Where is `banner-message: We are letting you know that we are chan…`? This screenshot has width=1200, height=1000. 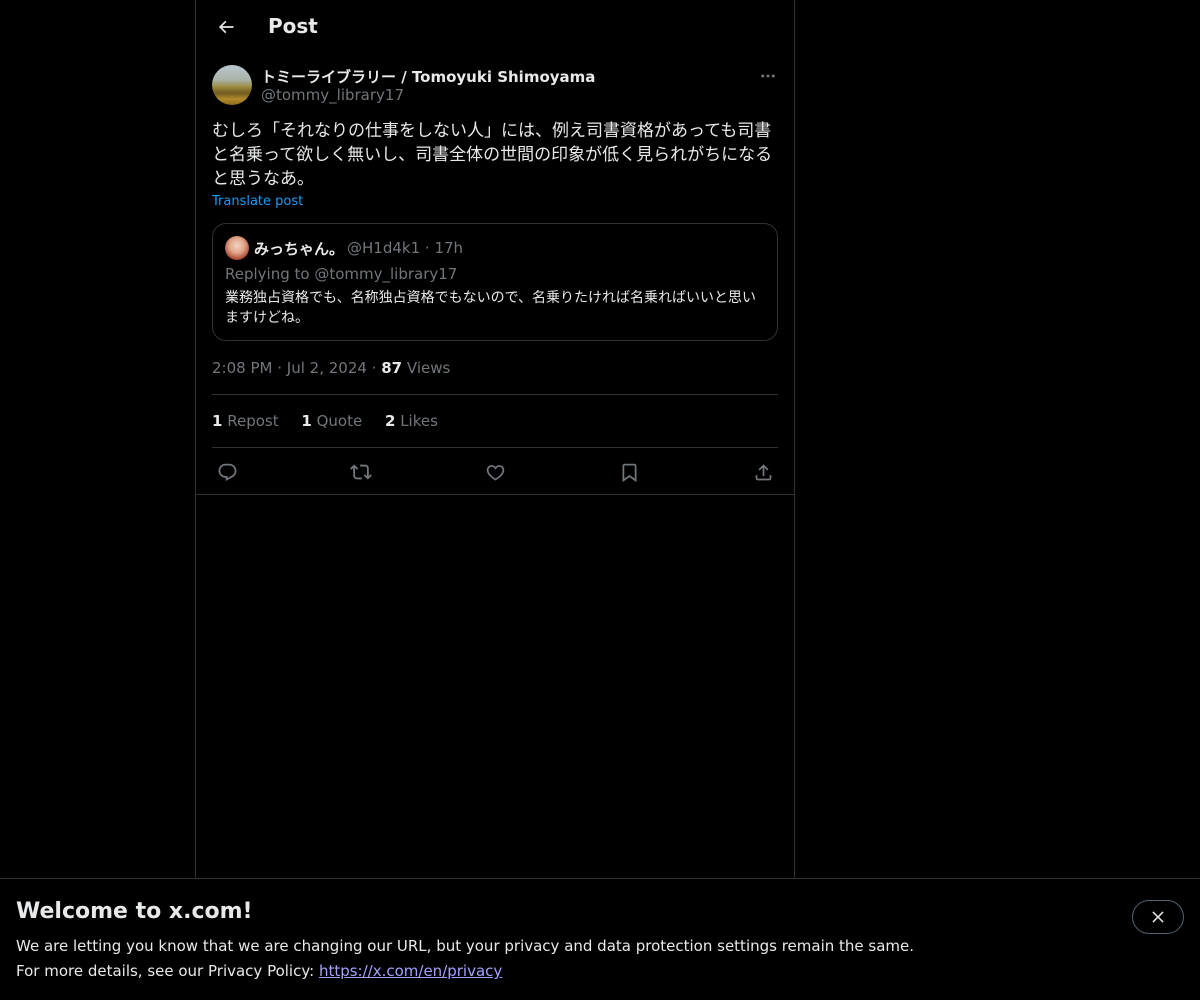
banner-message: We are letting you know that we are chan… is located at coordinates (465, 946).